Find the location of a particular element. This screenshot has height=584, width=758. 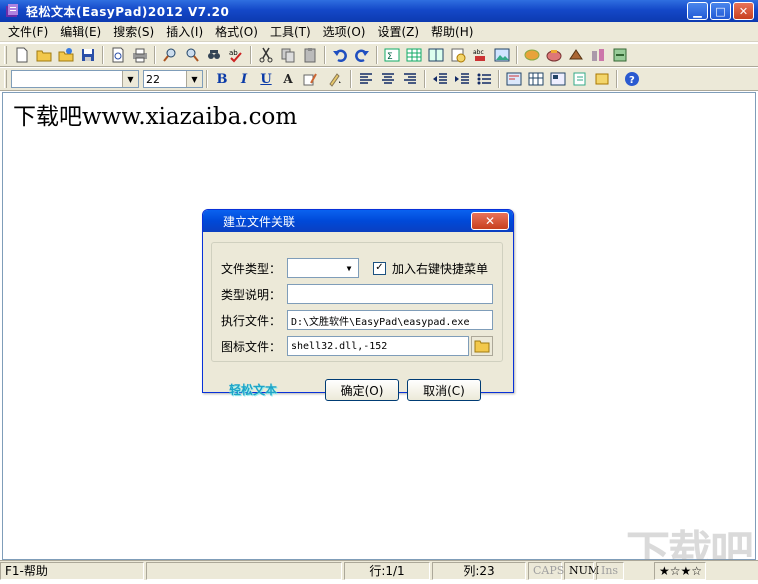

open-recent-icon is located at coordinates (66, 55).